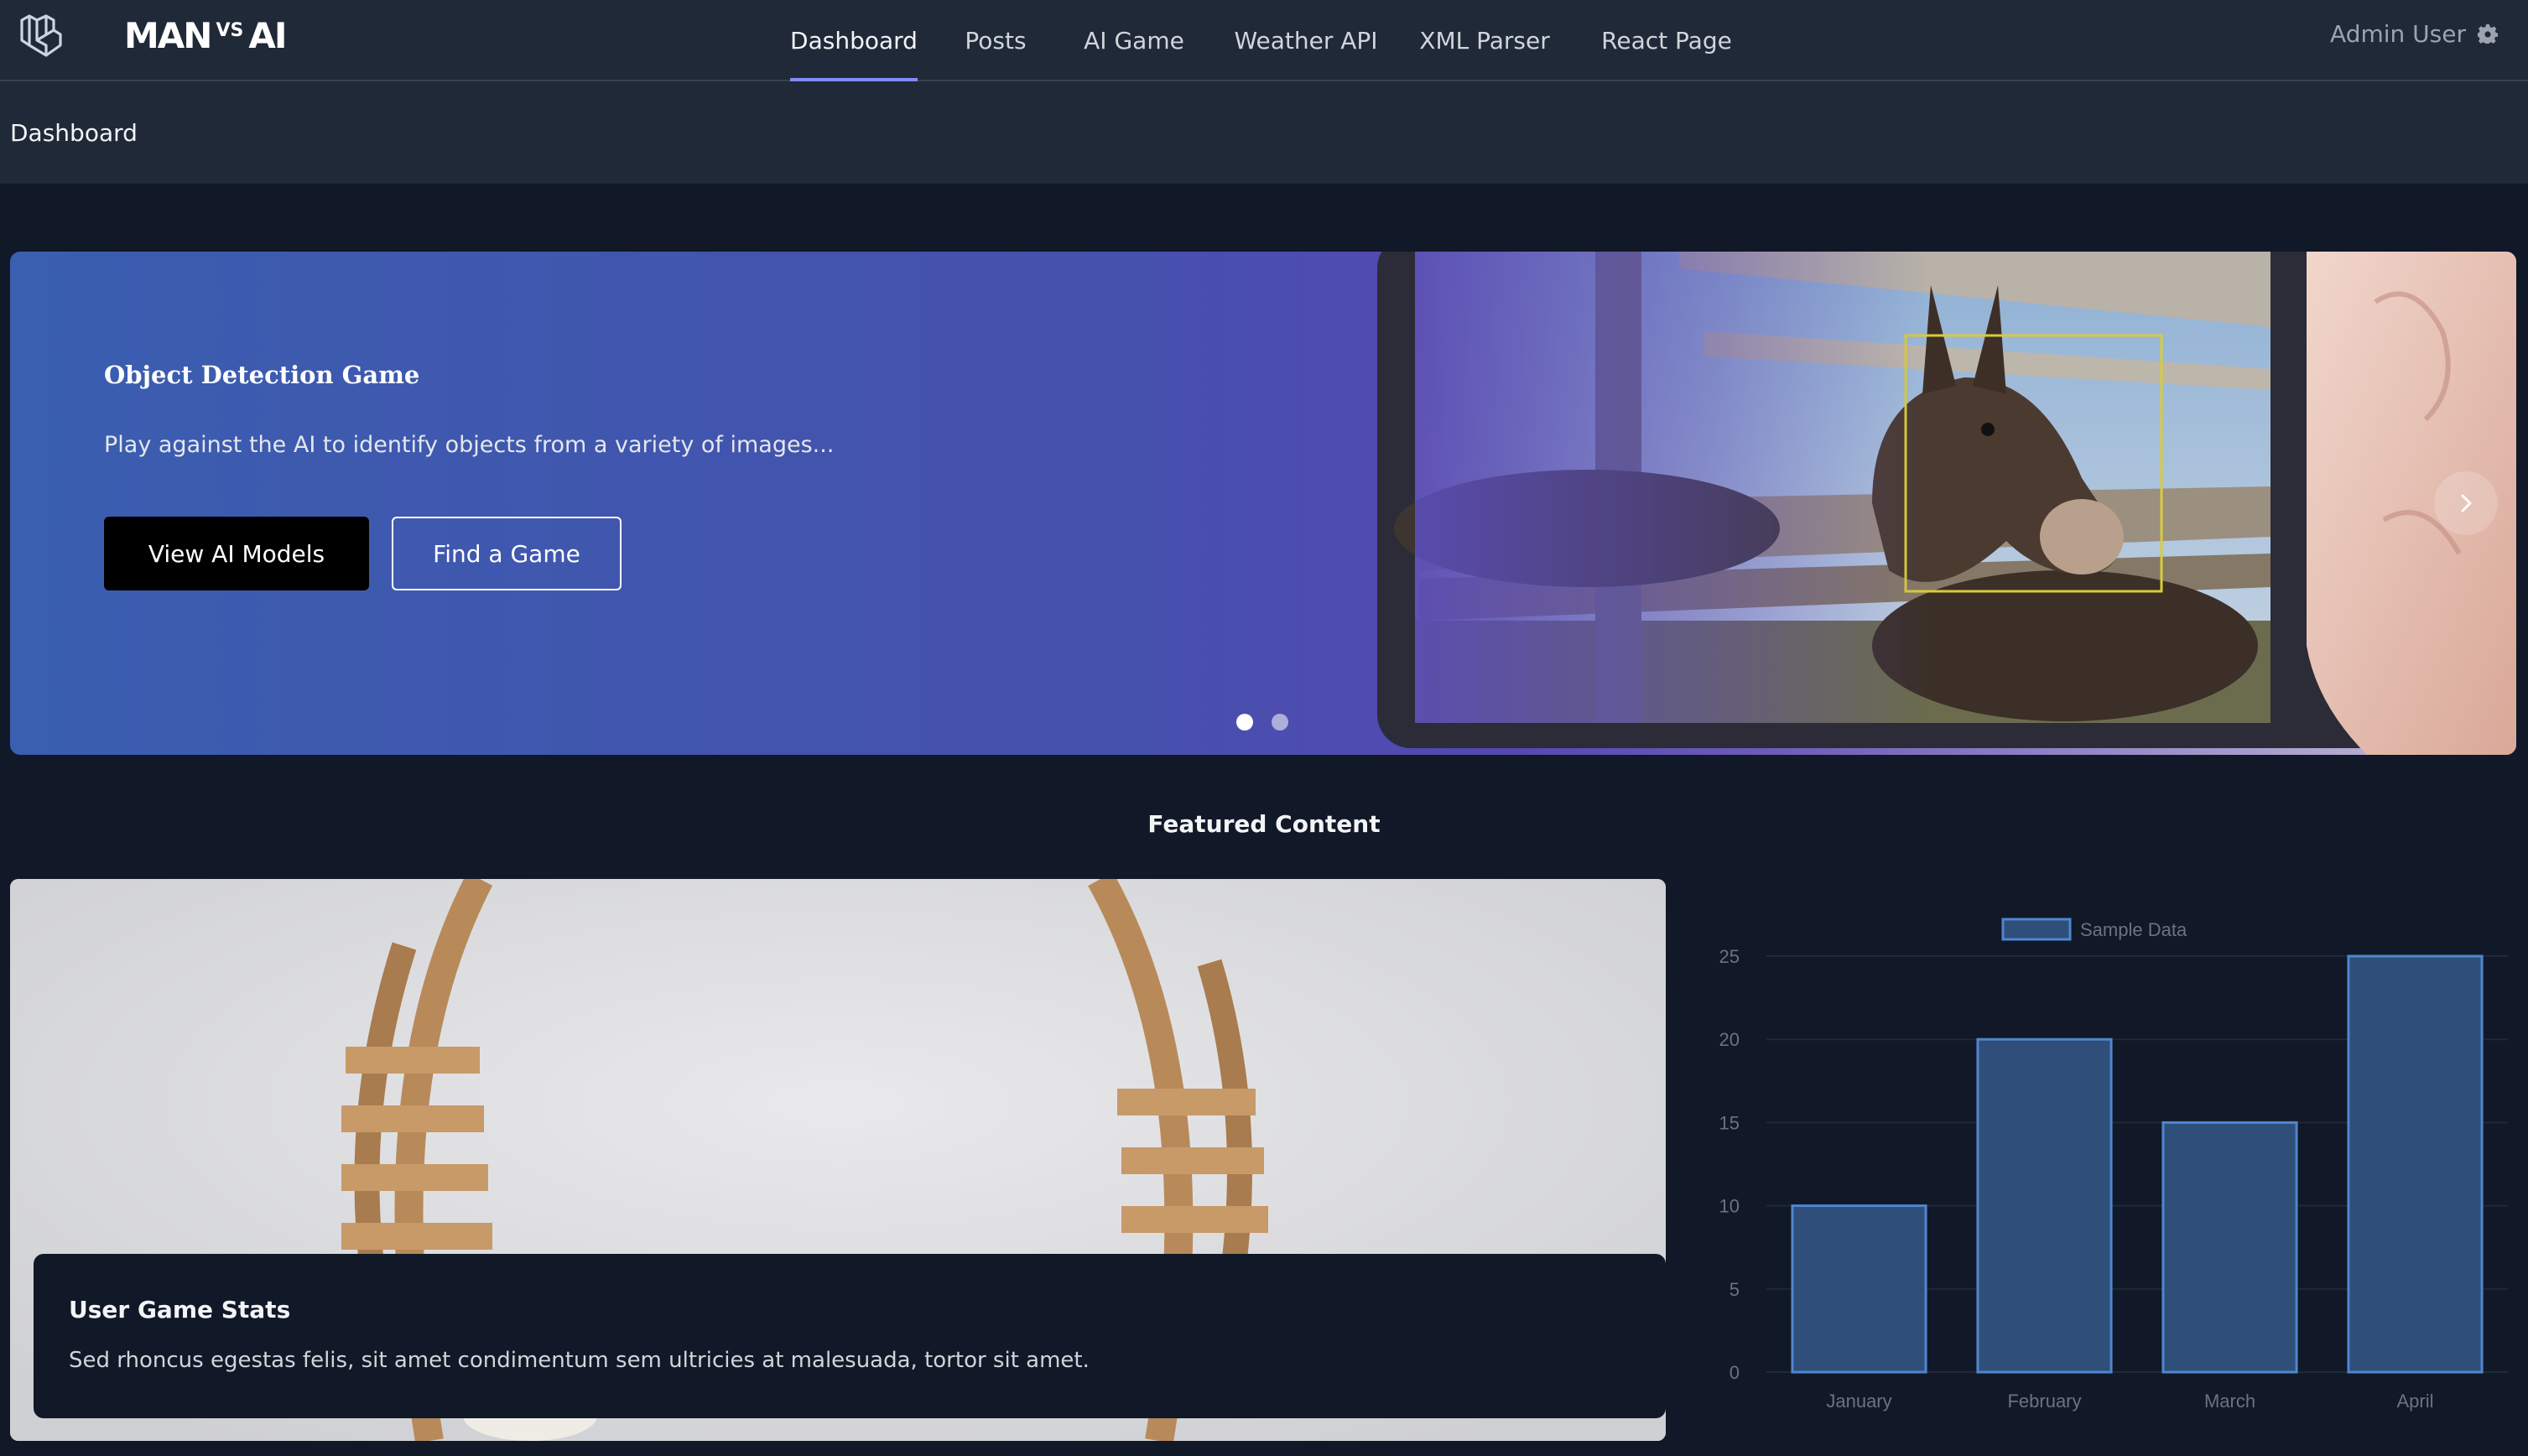 The width and height of the screenshot is (2528, 1456). I want to click on nav-weather-api: Weather API, so click(1306, 40).